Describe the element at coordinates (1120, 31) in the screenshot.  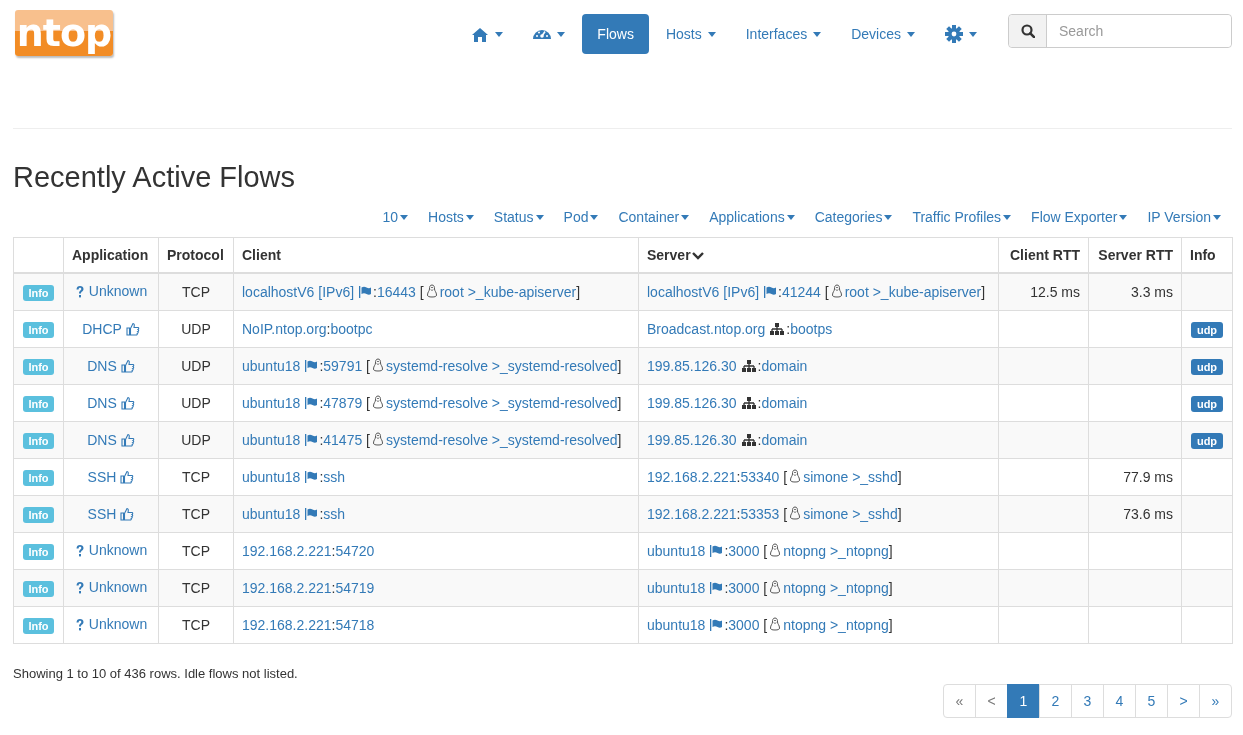
I see `search-field: Search` at that location.